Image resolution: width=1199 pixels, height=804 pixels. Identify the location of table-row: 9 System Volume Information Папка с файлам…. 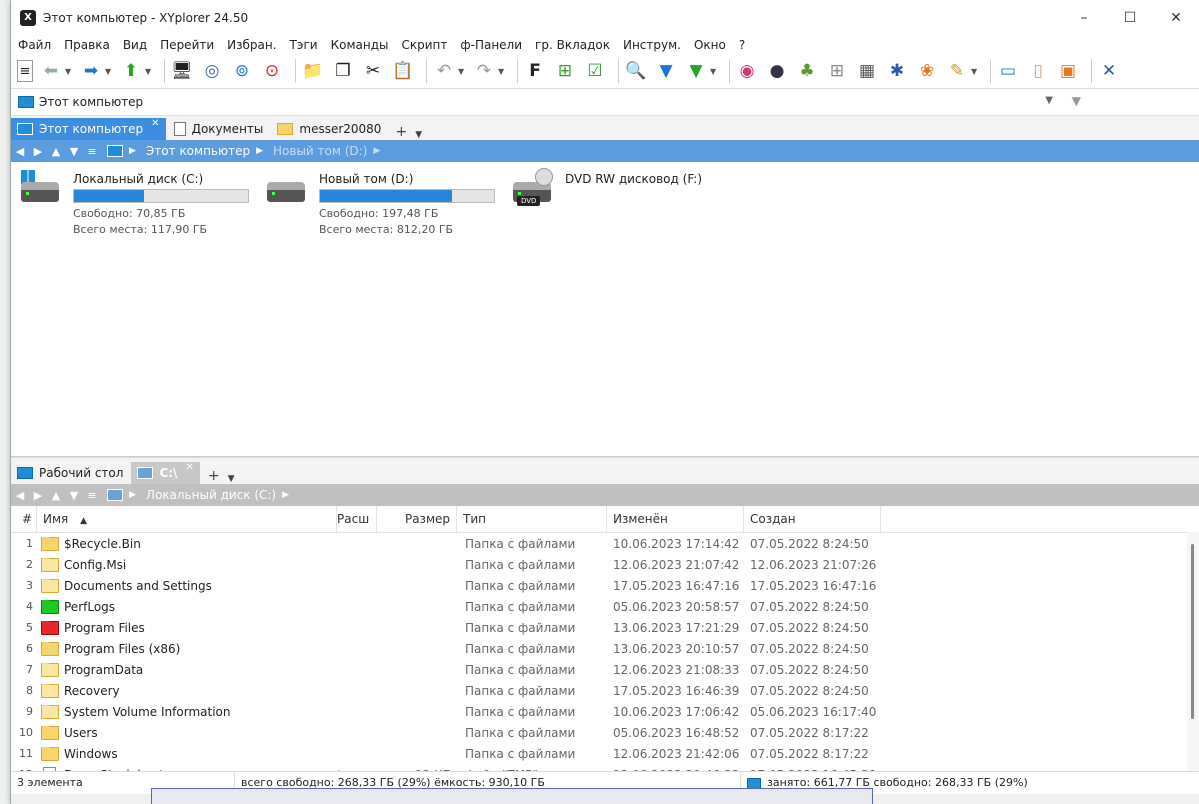
(605, 711).